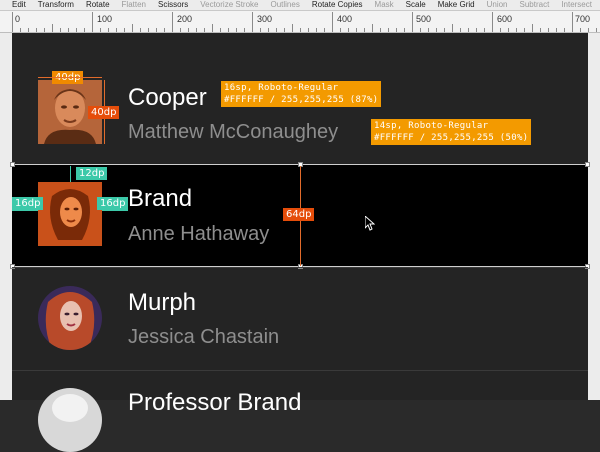 This screenshot has height=452, width=600. I want to click on toolbar-edit: Edit, so click(19, 5).